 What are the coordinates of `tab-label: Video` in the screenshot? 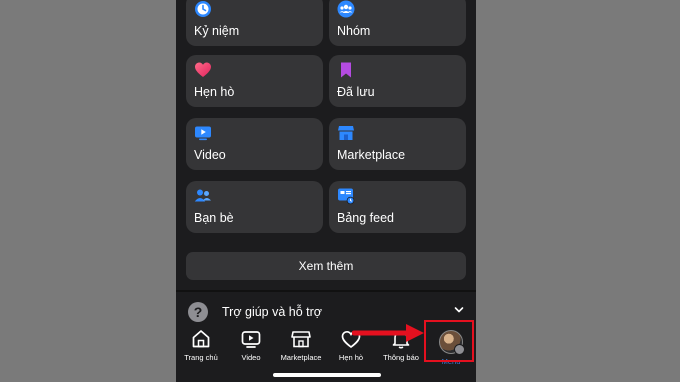 It's located at (251, 357).